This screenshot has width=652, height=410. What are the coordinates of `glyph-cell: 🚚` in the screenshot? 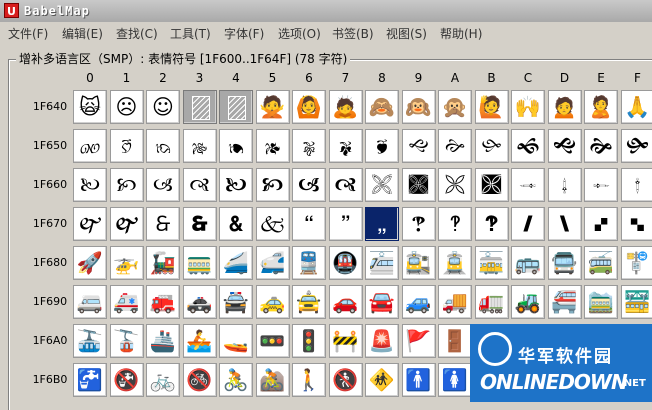 It's located at (455, 302).